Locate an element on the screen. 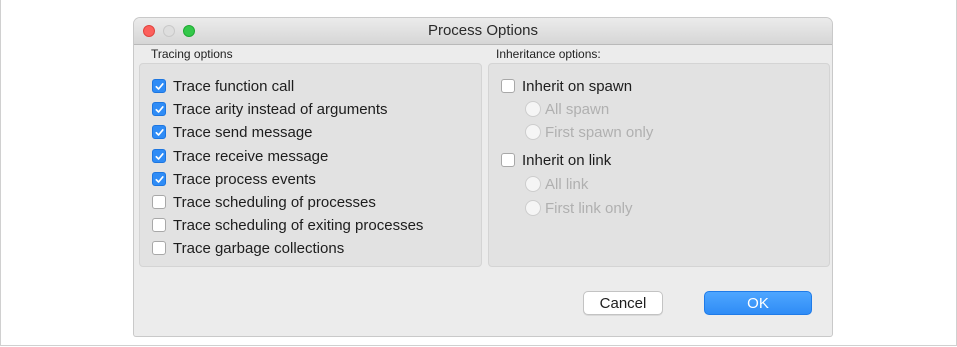 The image size is (957, 347). checkbox-label: Inherit on link is located at coordinates (567, 160).